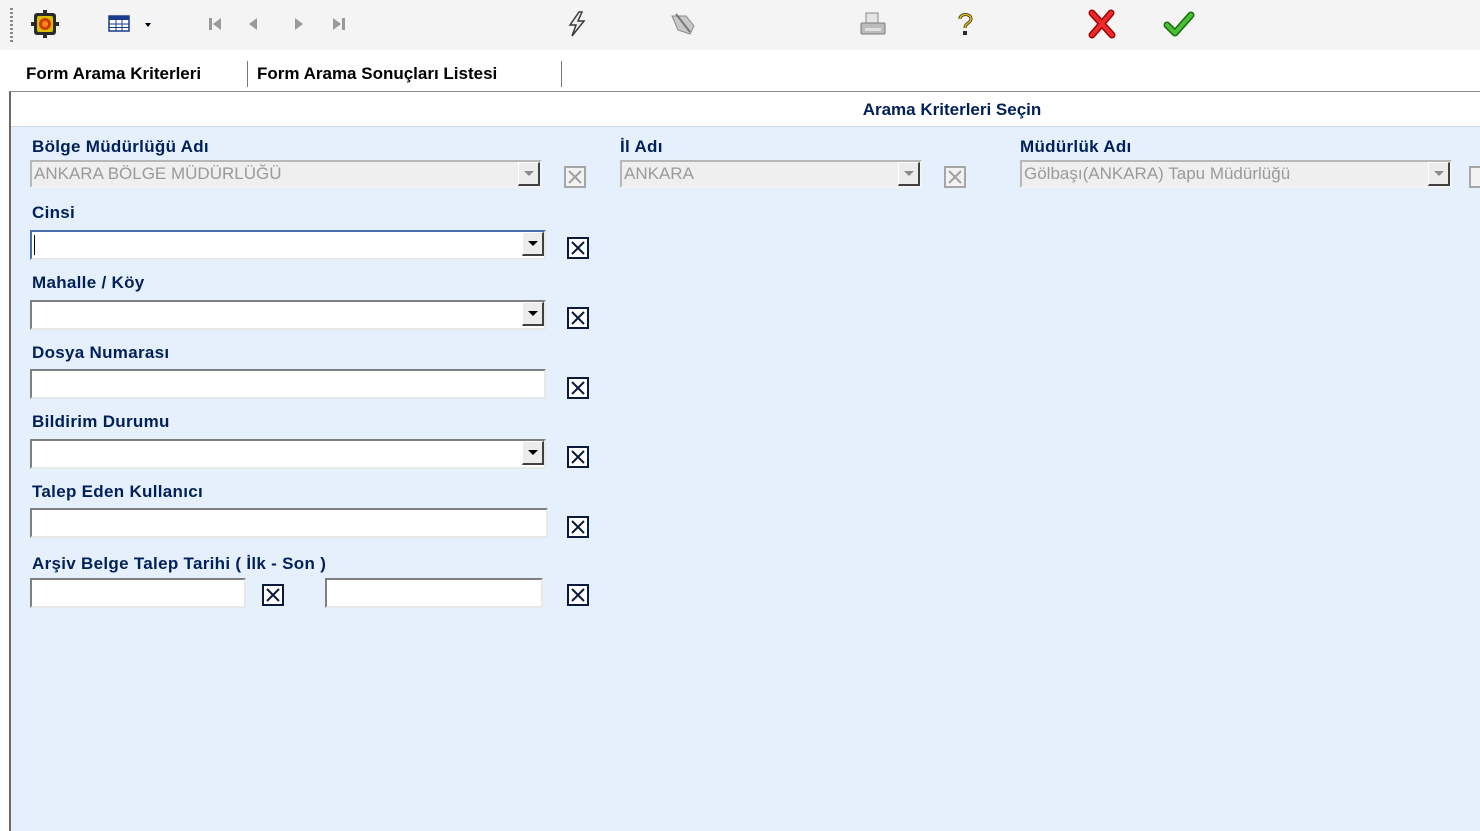  What do you see at coordinates (1439, 174) in the screenshot?
I see `mudurluk-dropdown-button` at bounding box center [1439, 174].